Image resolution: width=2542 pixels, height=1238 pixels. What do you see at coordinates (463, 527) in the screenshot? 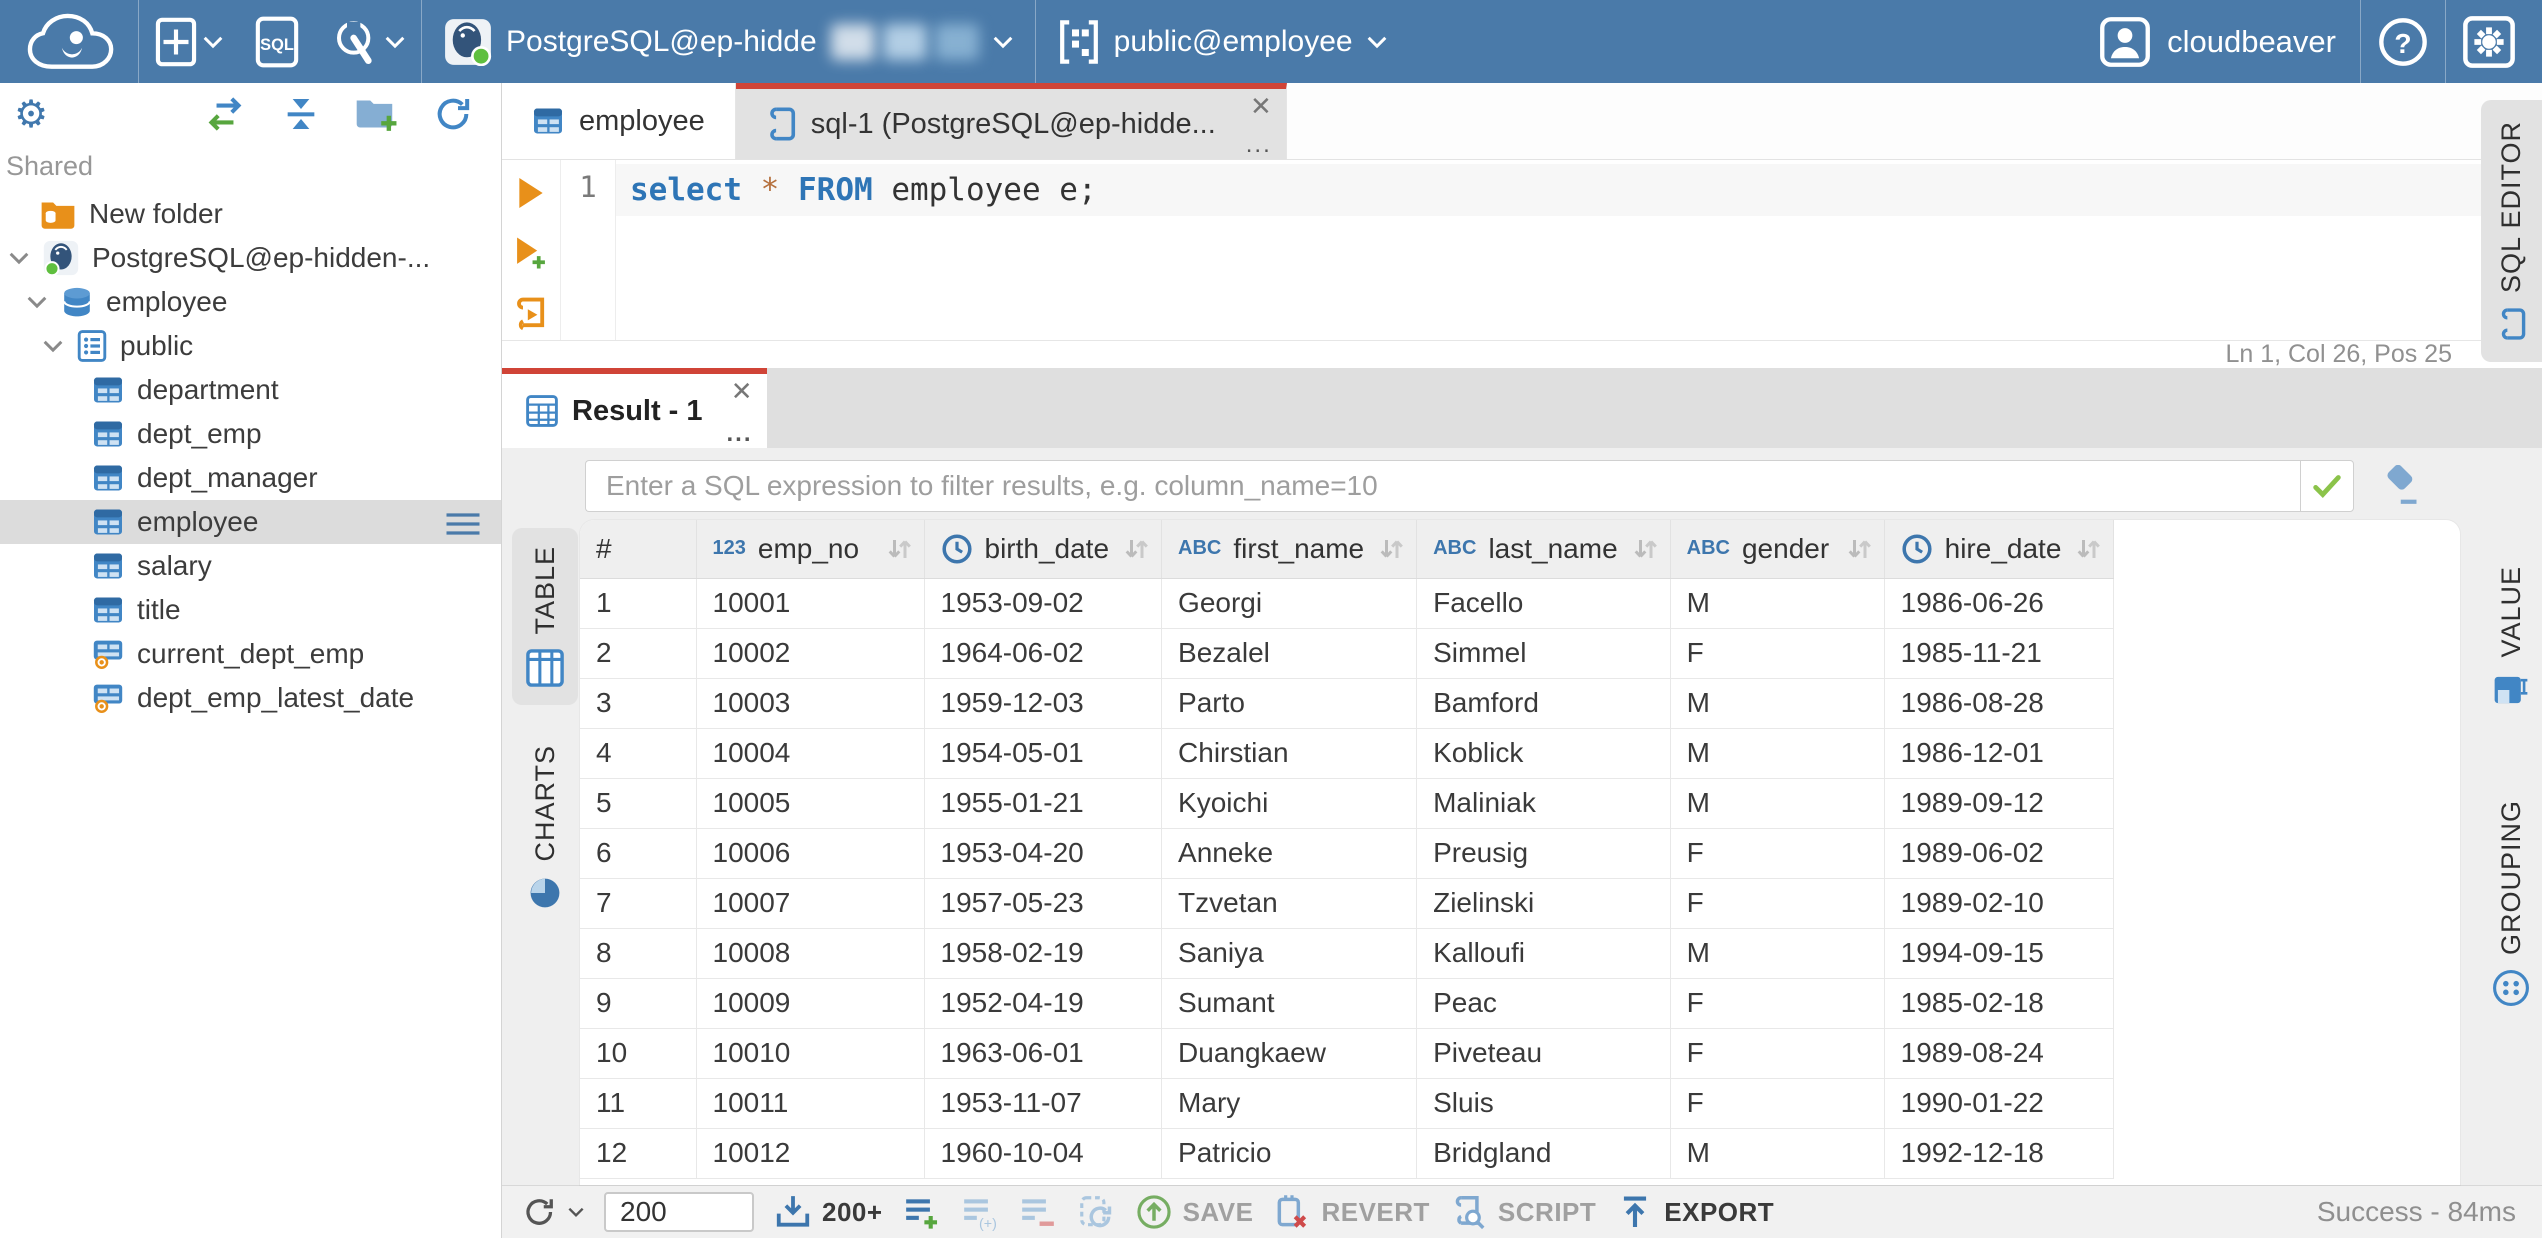
I see `item-menu-icon` at bounding box center [463, 527].